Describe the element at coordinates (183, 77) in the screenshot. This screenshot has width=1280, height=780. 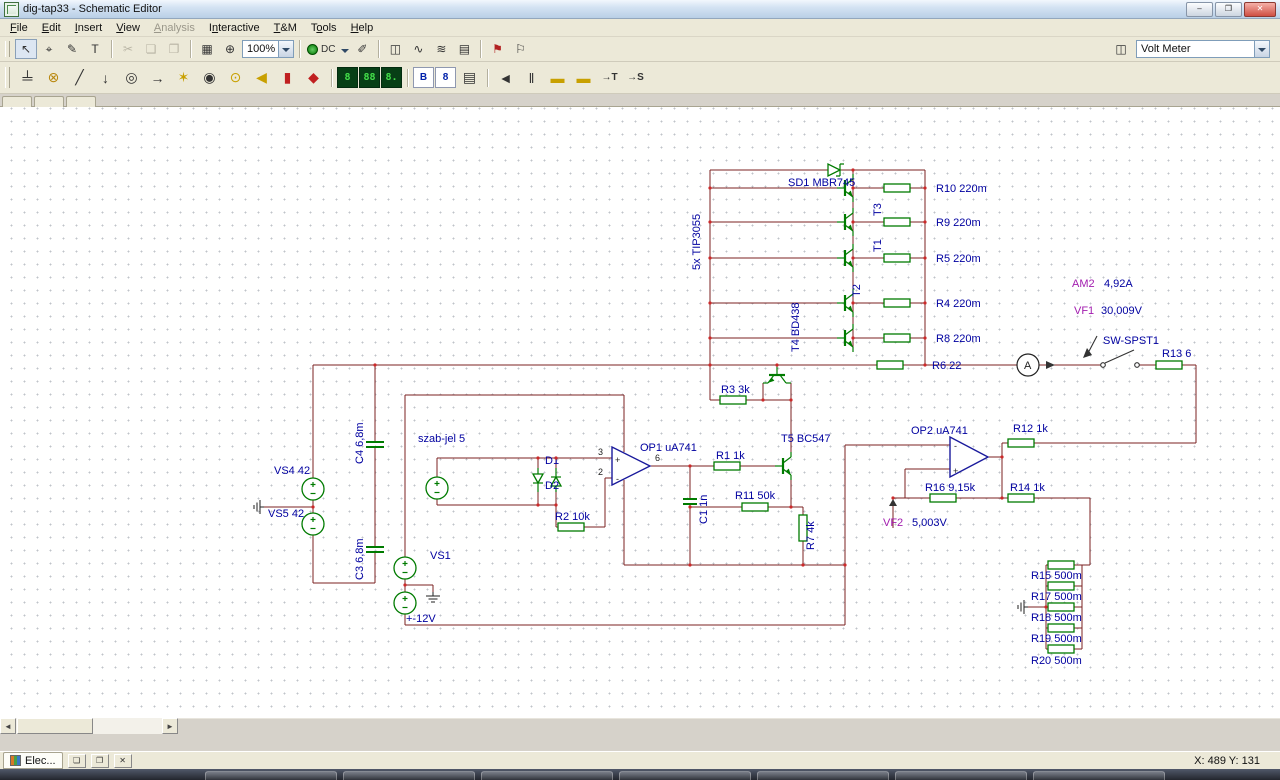
I see `bulb-button: ✶` at that location.